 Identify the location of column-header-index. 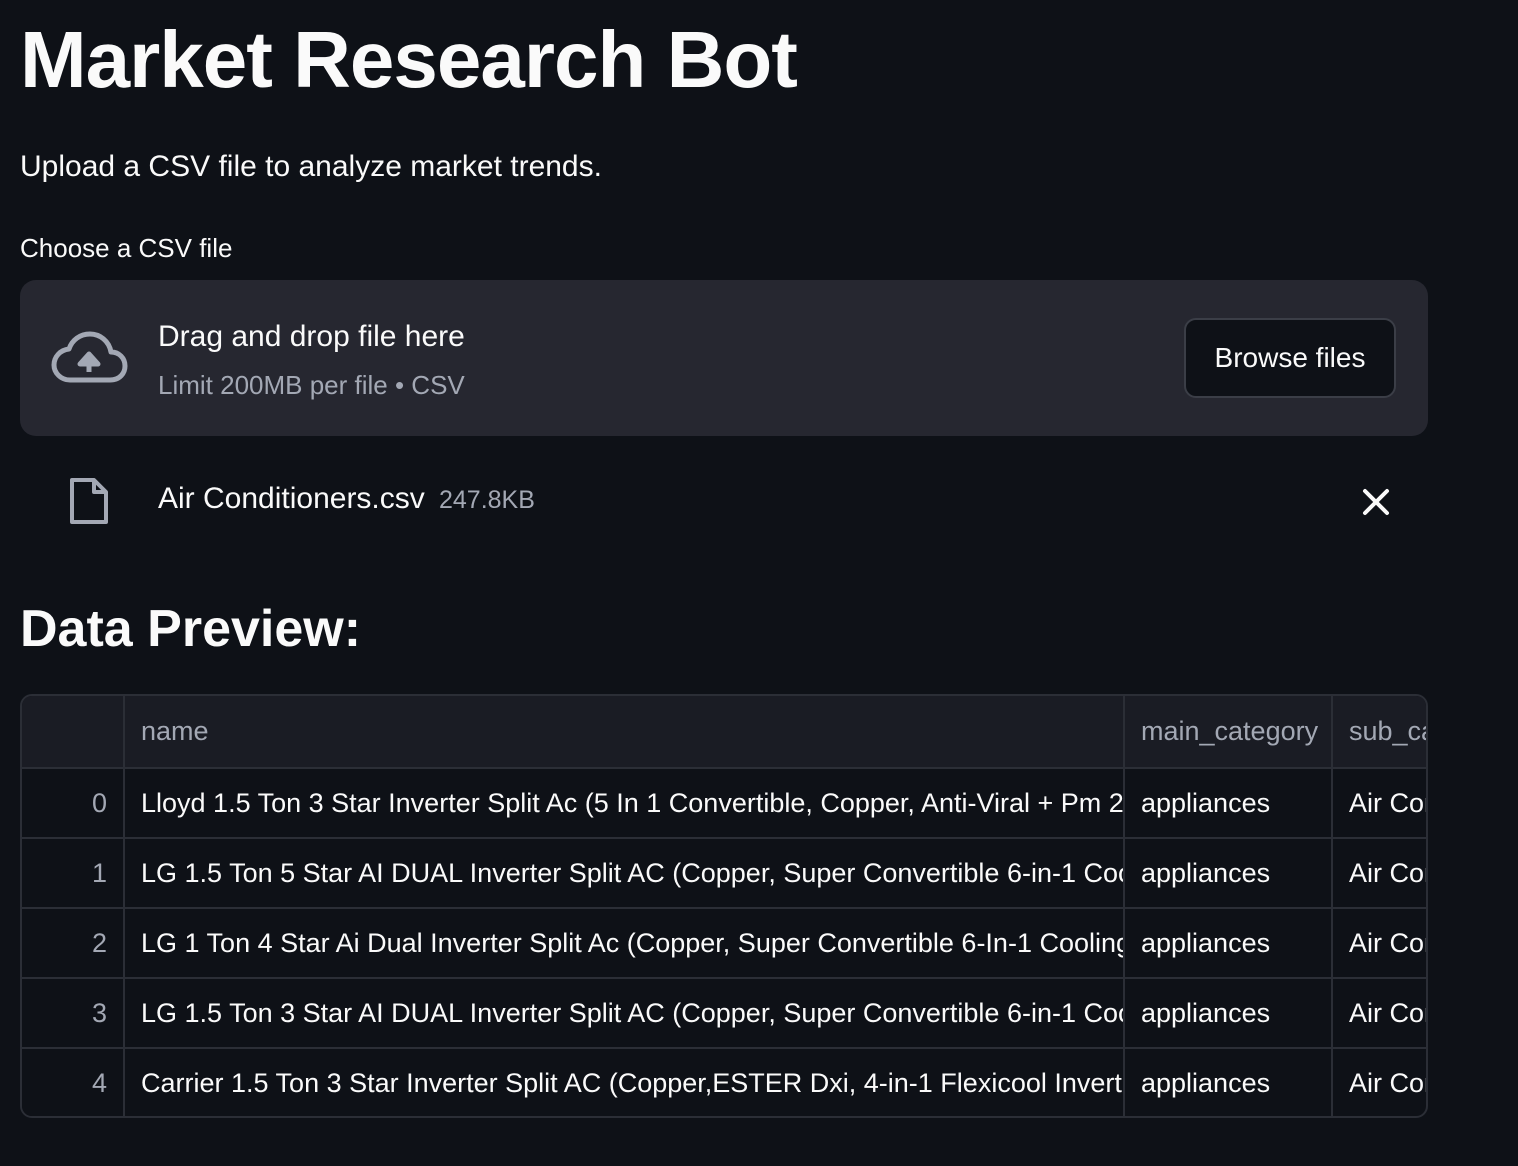
(73, 732).